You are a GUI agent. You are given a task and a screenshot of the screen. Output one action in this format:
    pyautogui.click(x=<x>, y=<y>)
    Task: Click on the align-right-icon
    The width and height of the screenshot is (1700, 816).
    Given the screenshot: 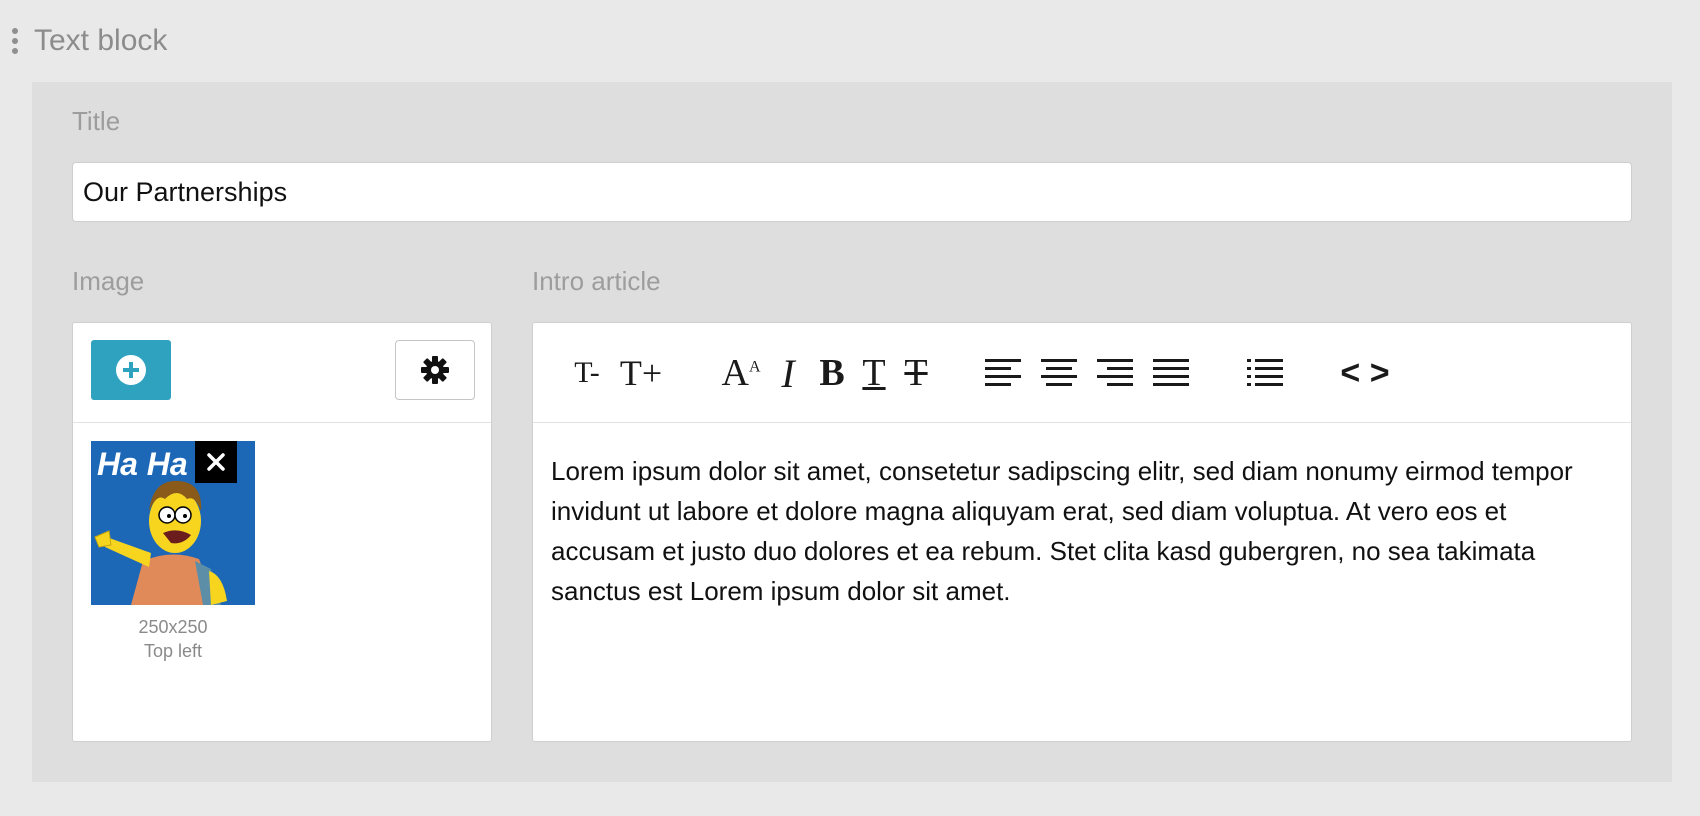 What is the action you would take?
    pyautogui.click(x=1115, y=372)
    